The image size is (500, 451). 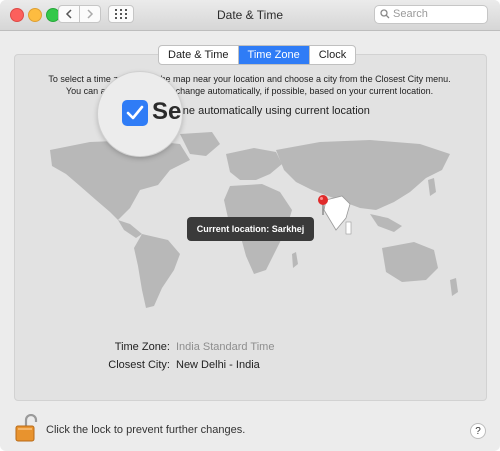 I want to click on search-icon, so click(x=385, y=14).